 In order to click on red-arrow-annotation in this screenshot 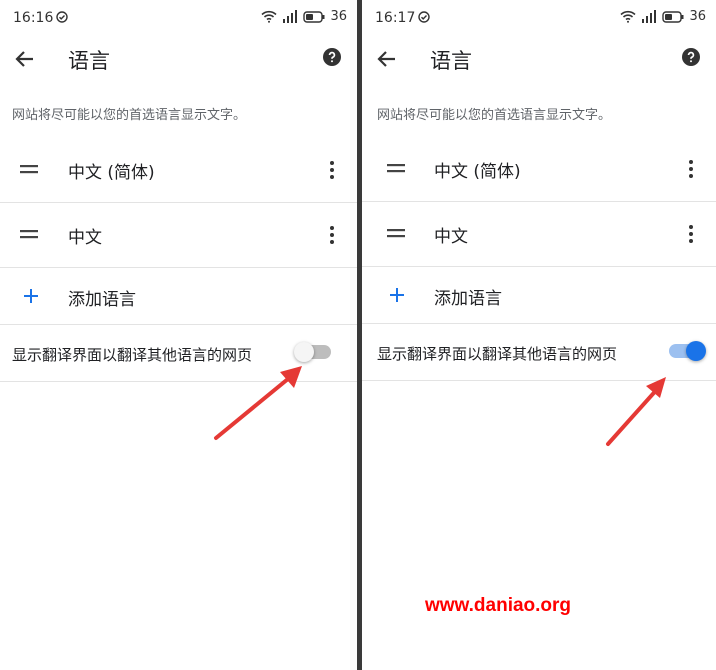, I will do `click(636, 411)`.